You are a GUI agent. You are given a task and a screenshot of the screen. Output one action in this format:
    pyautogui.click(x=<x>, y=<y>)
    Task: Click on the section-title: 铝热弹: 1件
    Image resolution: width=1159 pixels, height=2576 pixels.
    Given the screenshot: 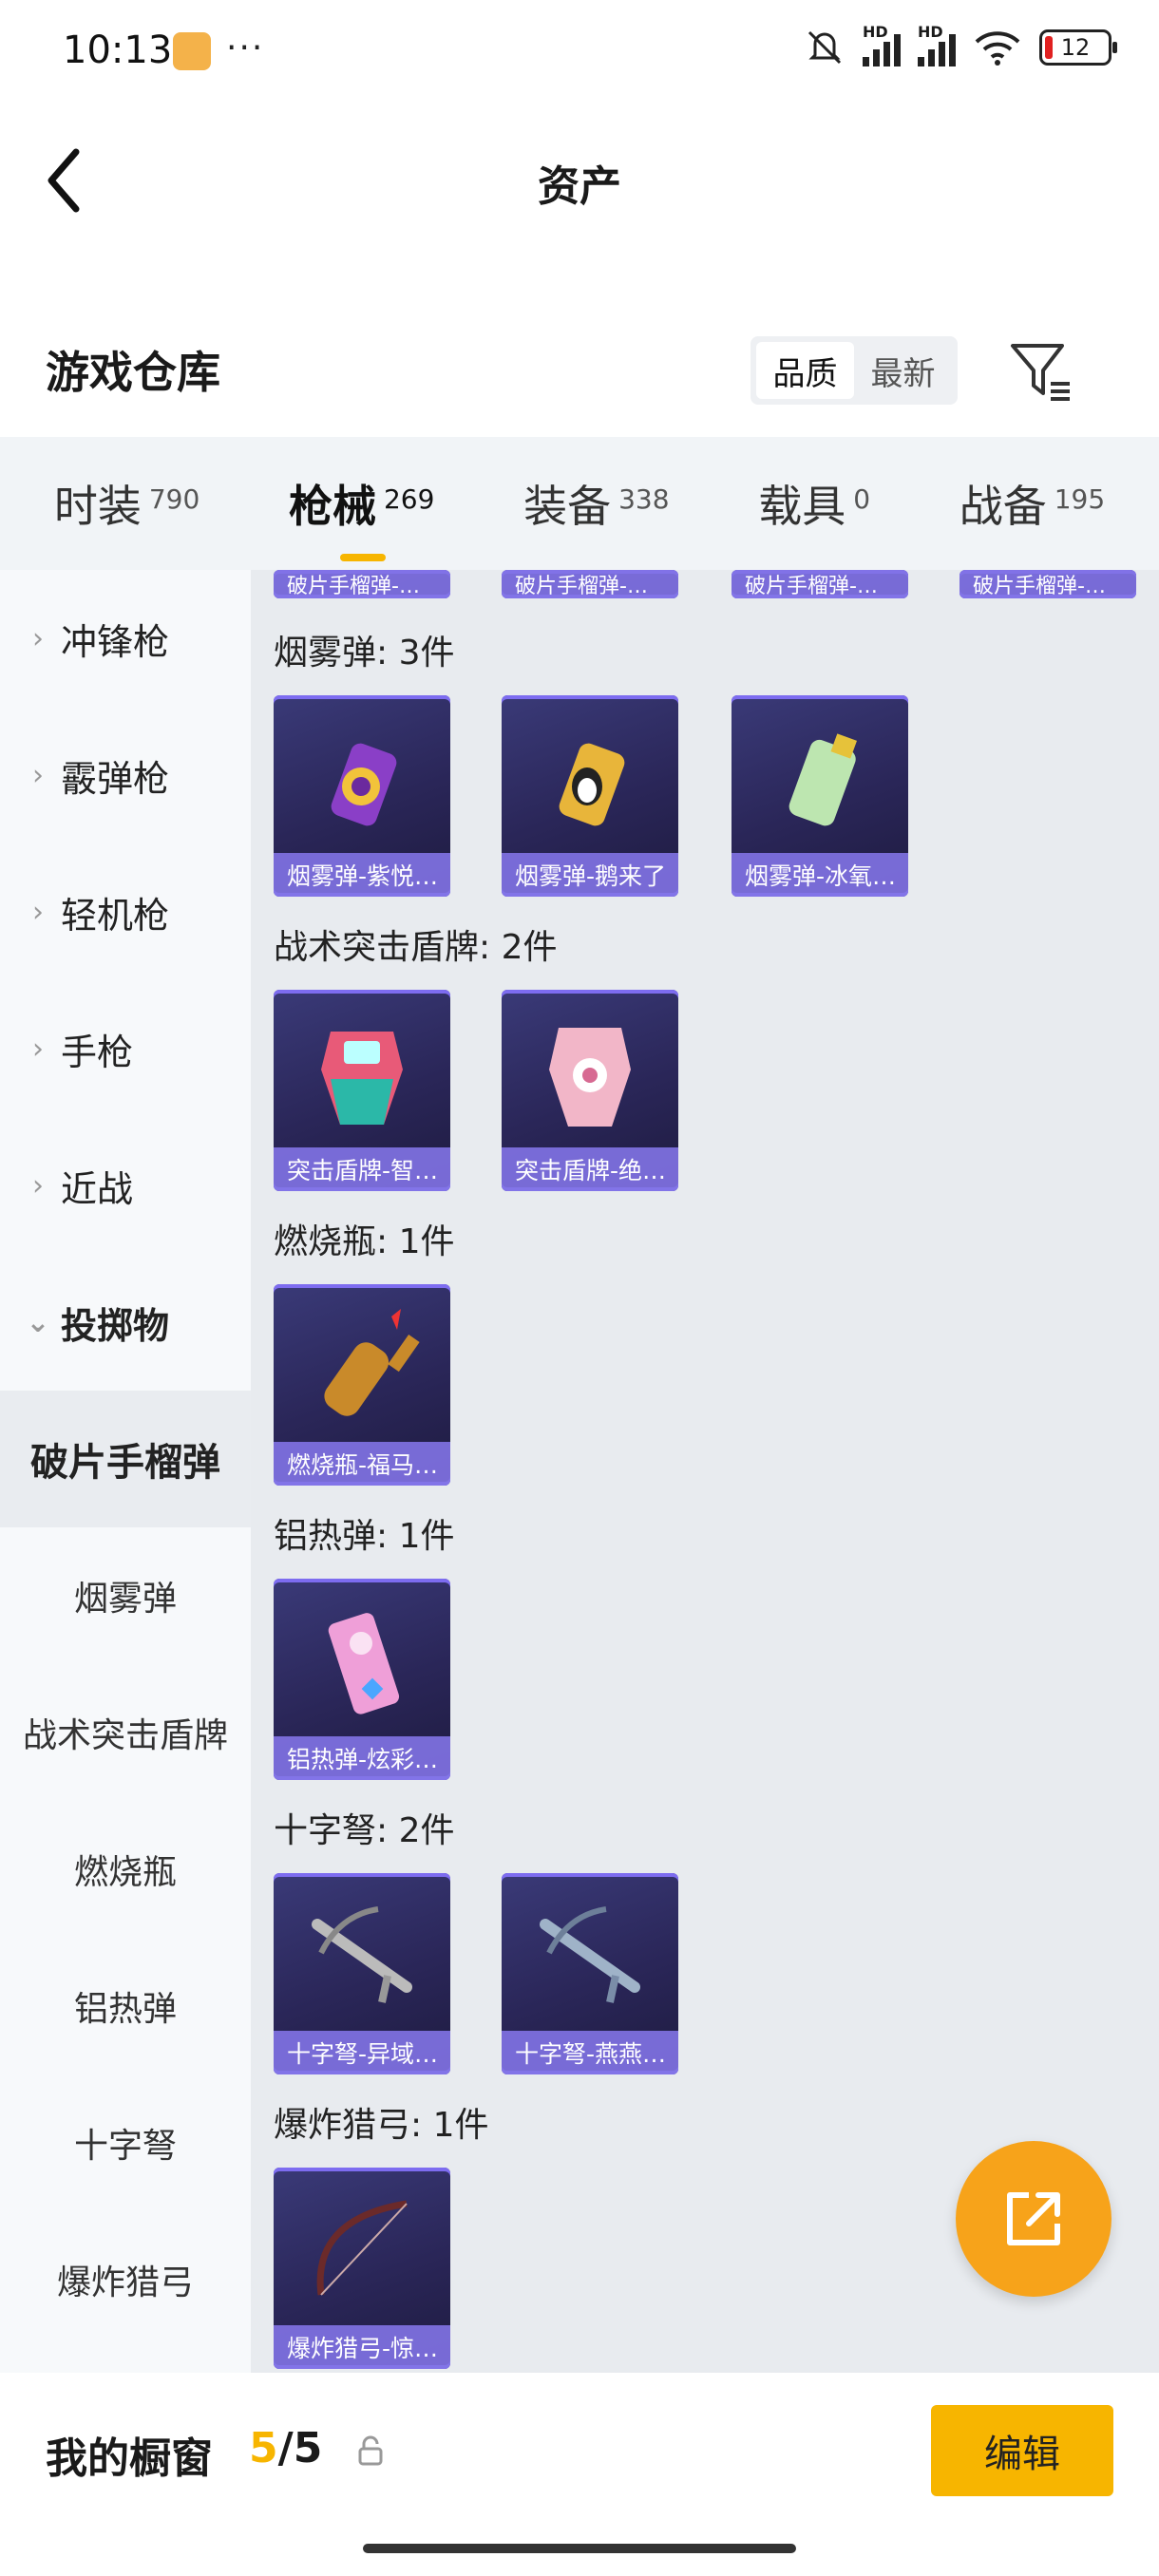 What is the action you would take?
    pyautogui.click(x=364, y=1536)
    